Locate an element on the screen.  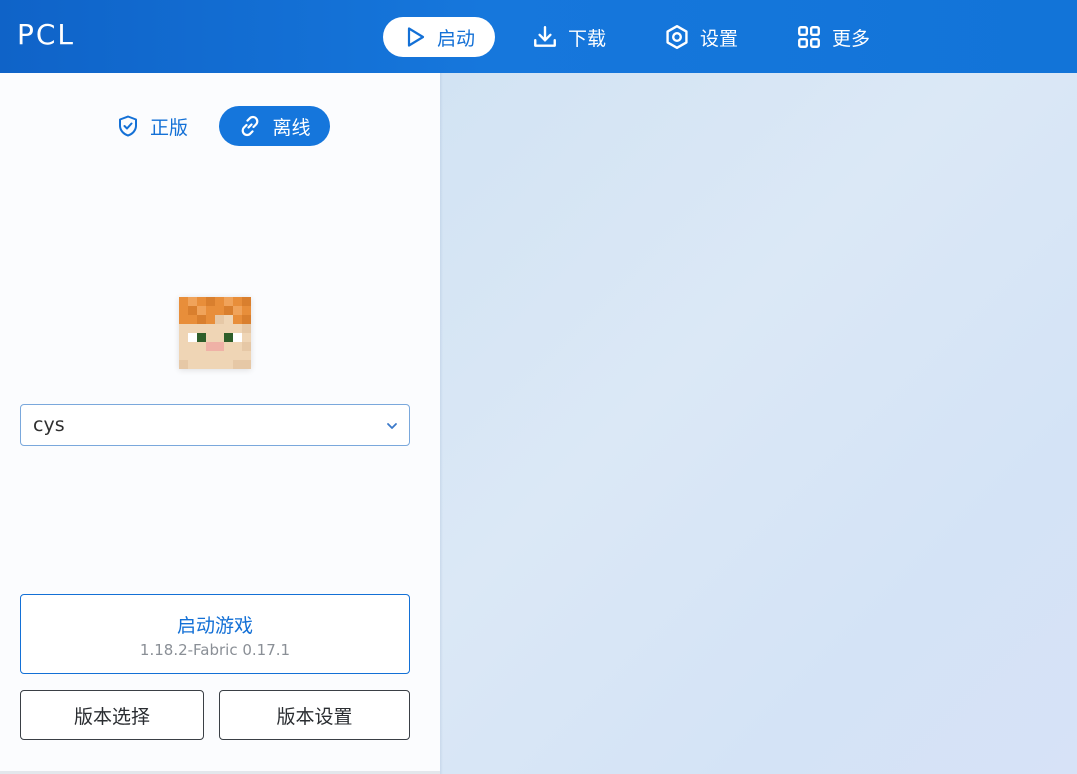
nav-more-label: 更多 is located at coordinates (851, 38).